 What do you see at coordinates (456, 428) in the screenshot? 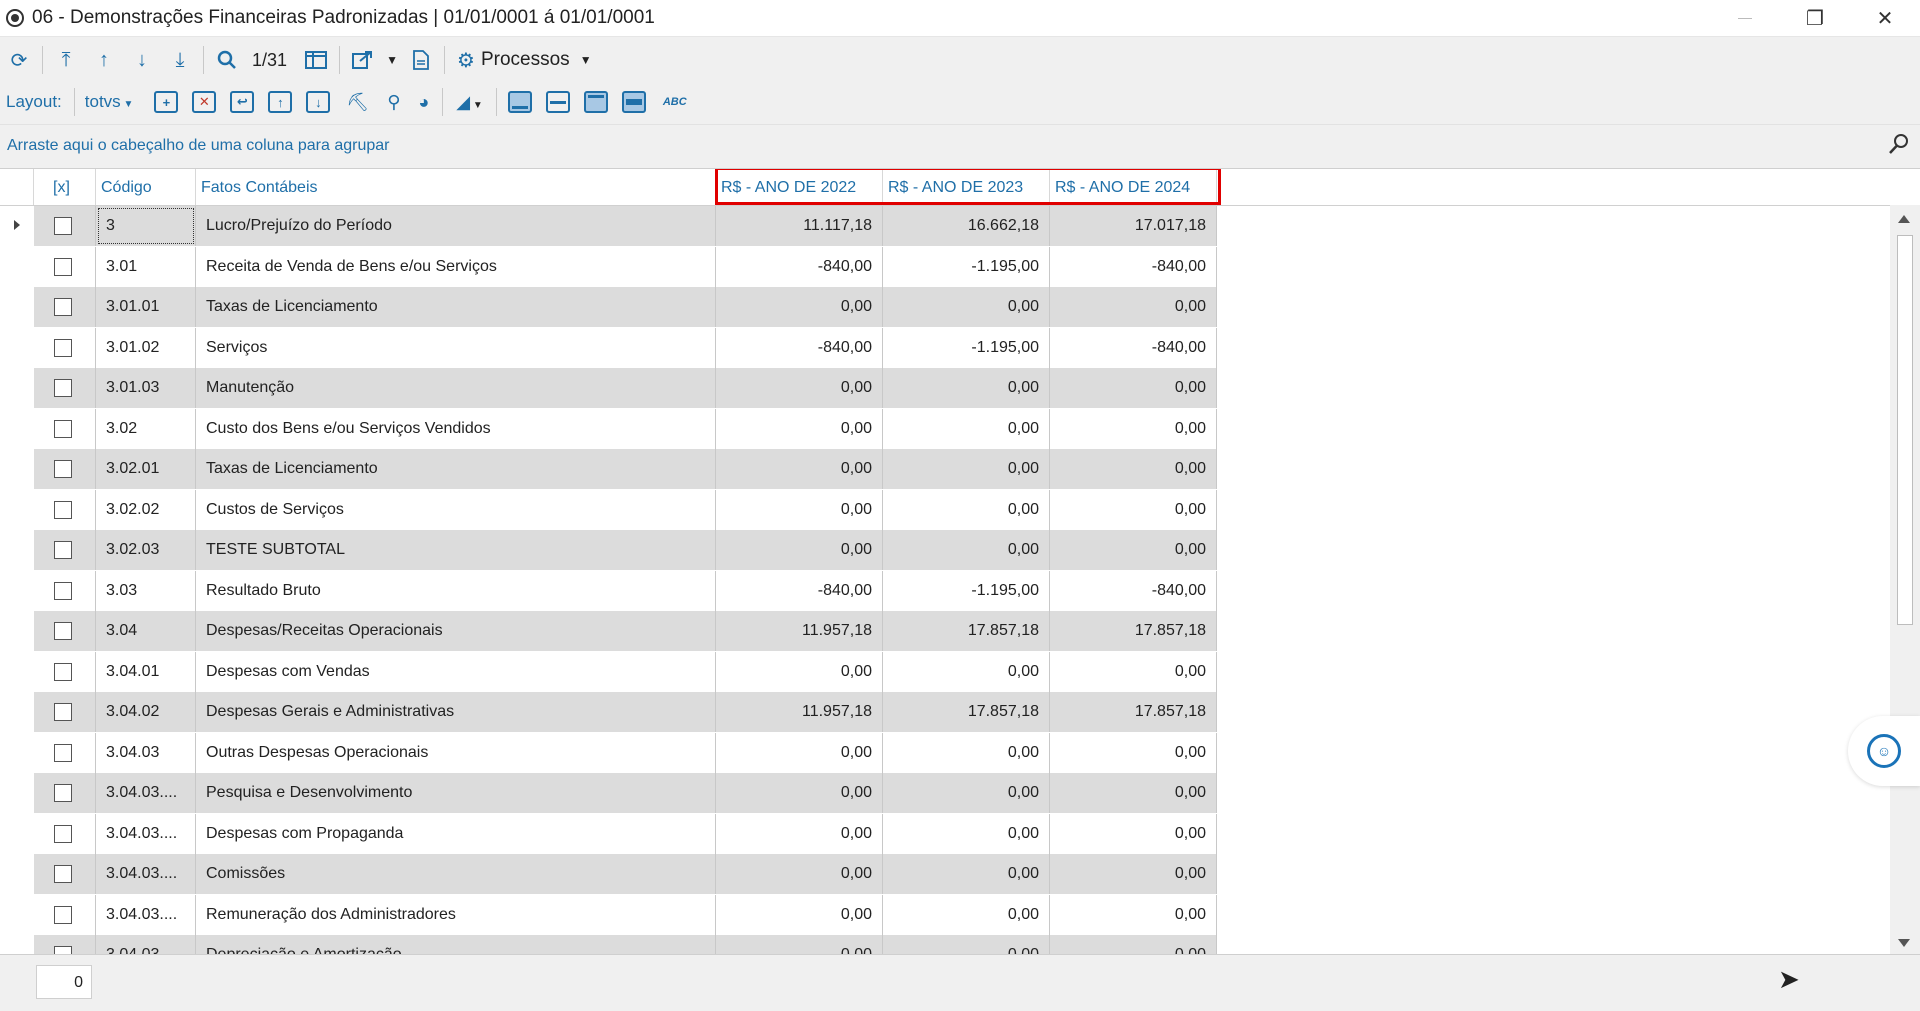
I see `description-cell: Custo dos Bens e/ou Serviços Vendidos` at bounding box center [456, 428].